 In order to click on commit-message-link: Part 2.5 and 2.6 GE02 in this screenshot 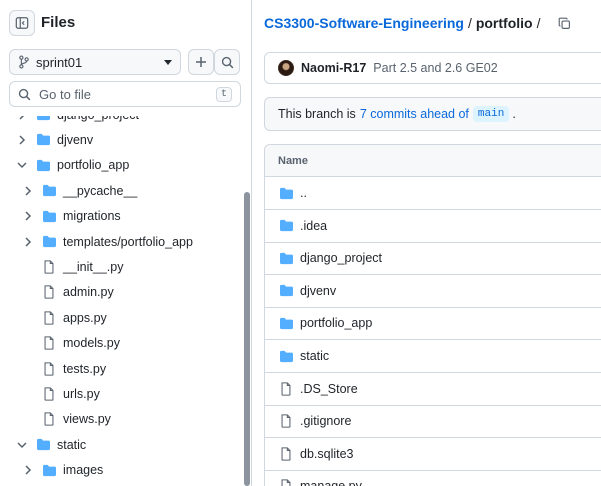, I will do `click(435, 68)`.